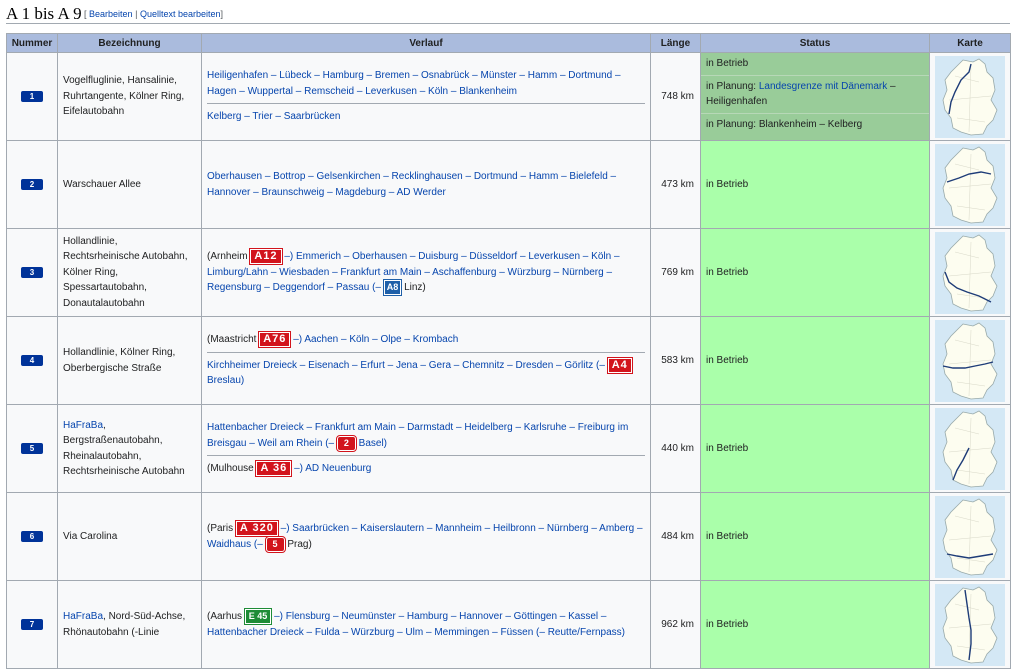  What do you see at coordinates (784, 124) in the screenshot?
I see `status-entry: in Planung: Blankenheim – Kelberg` at bounding box center [784, 124].